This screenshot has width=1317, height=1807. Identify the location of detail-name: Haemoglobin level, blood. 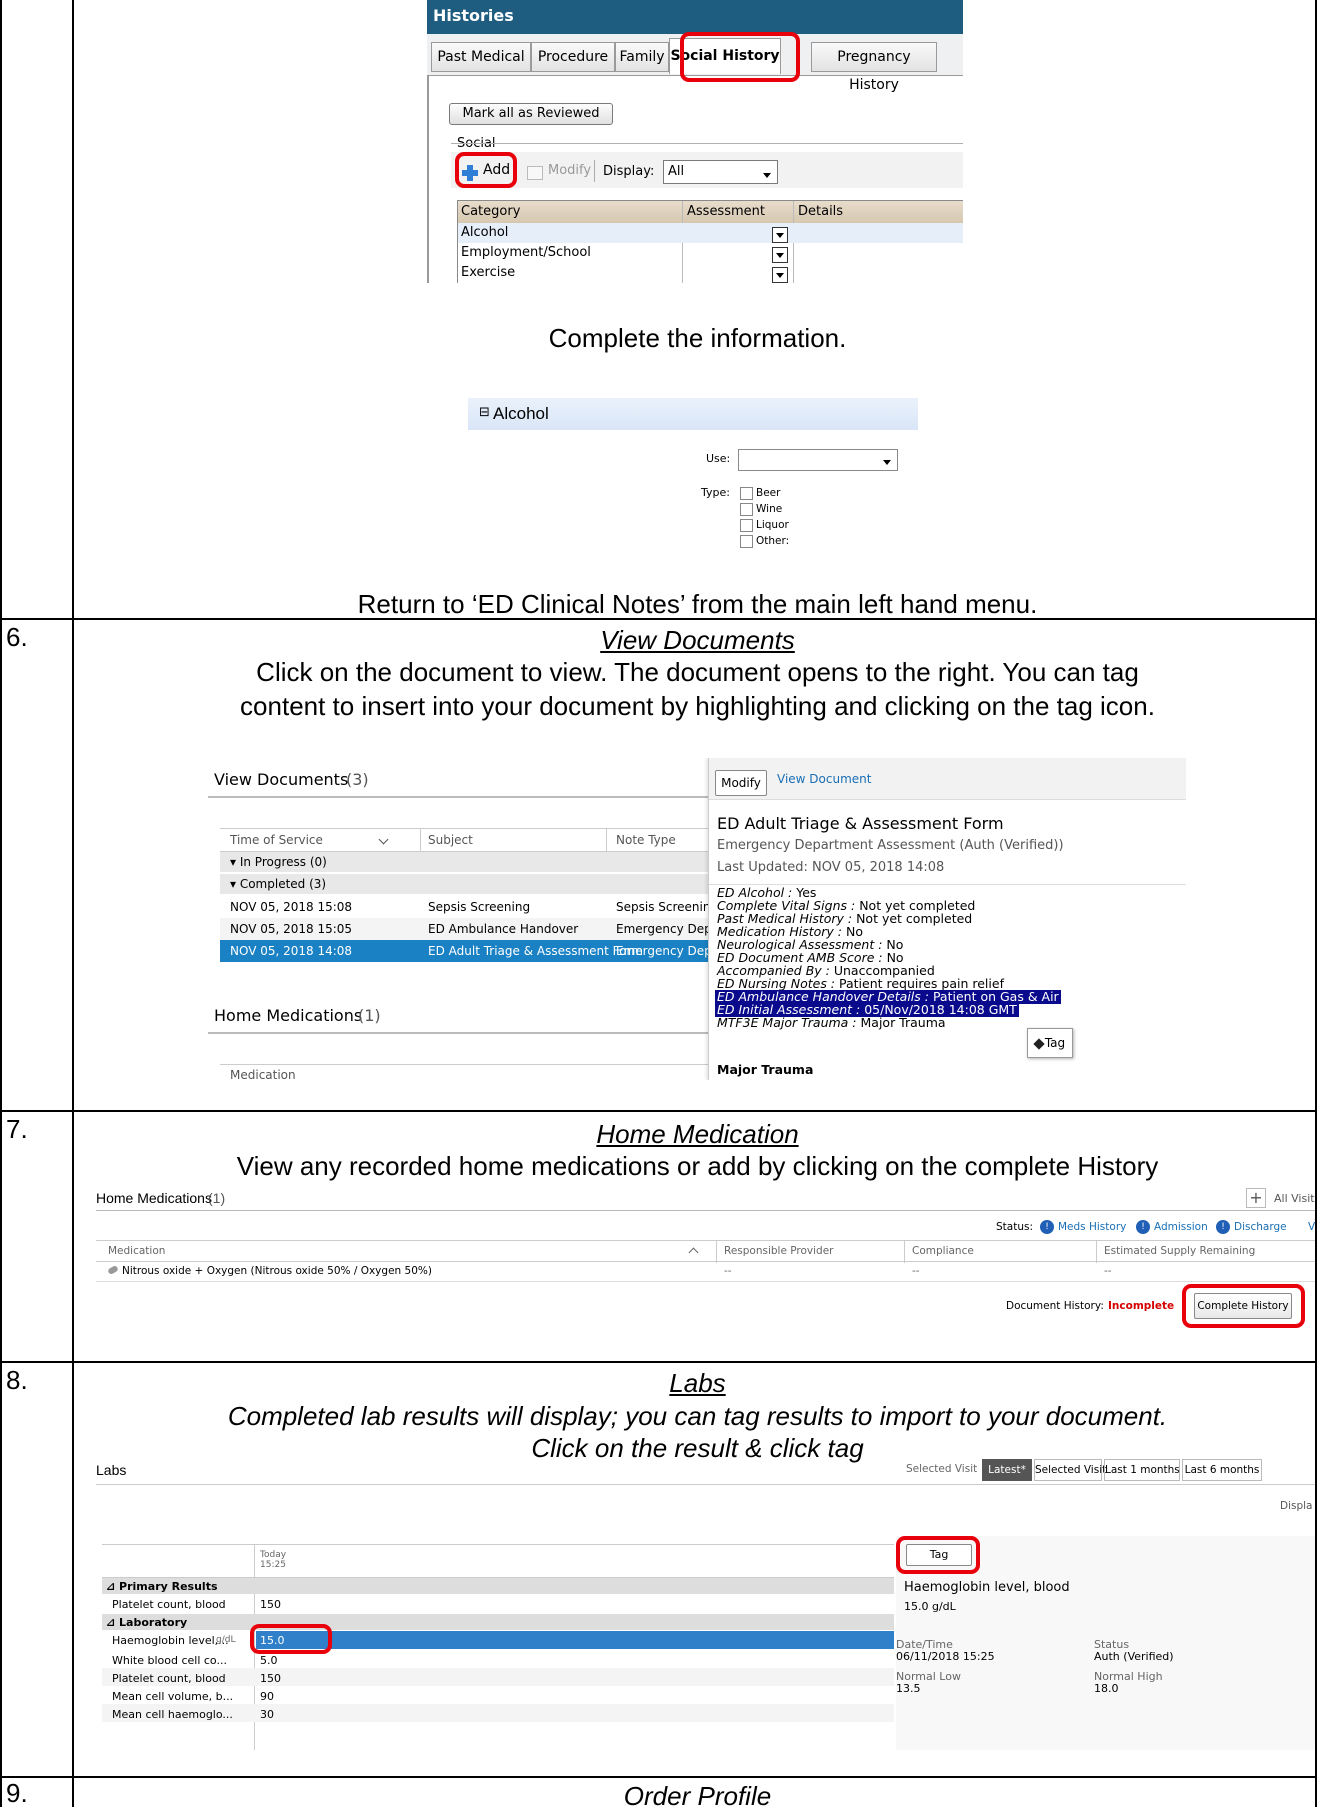
(987, 1587).